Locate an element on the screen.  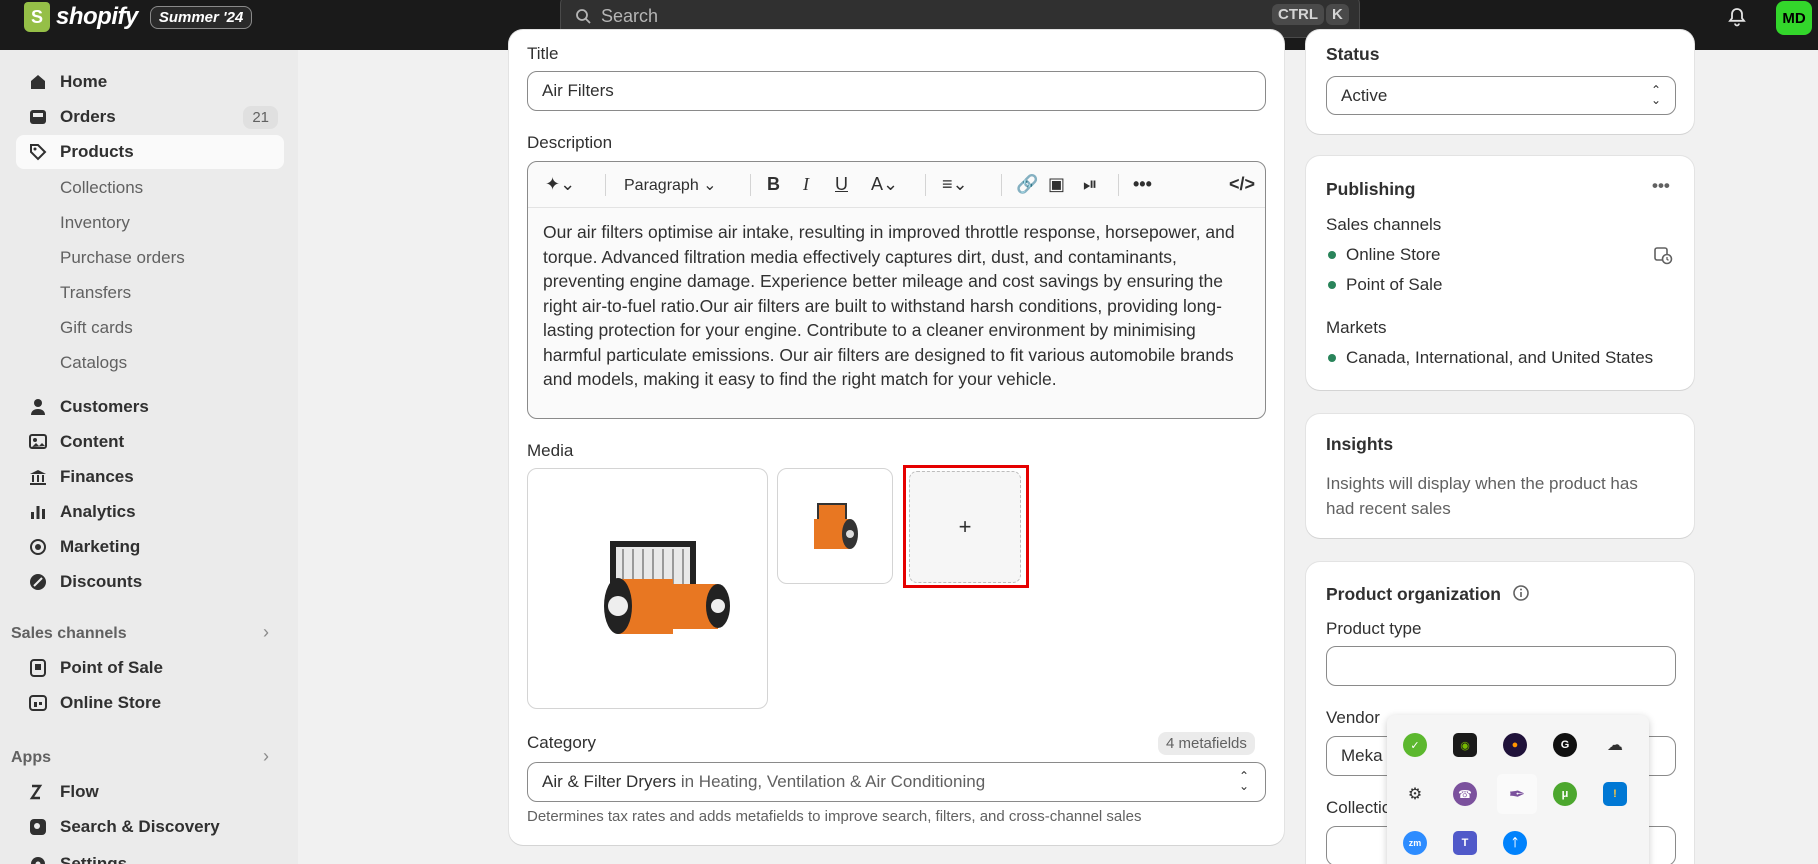
sidebar-item-customers: Customers is located at coordinates (150, 407).